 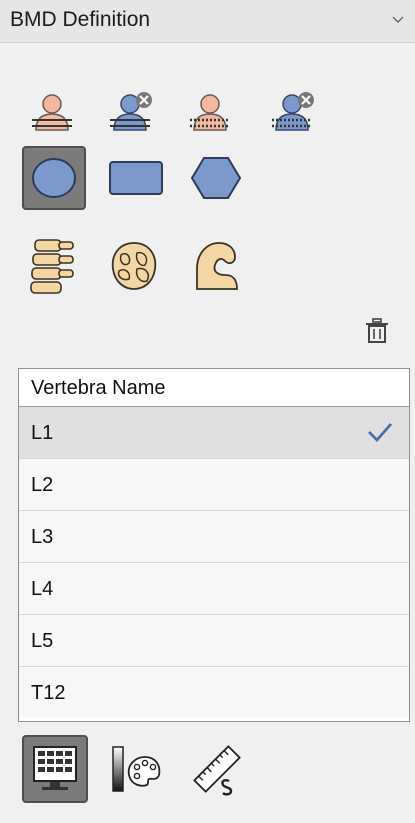 I want to click on hexagon-roi-icon, so click(x=216, y=178).